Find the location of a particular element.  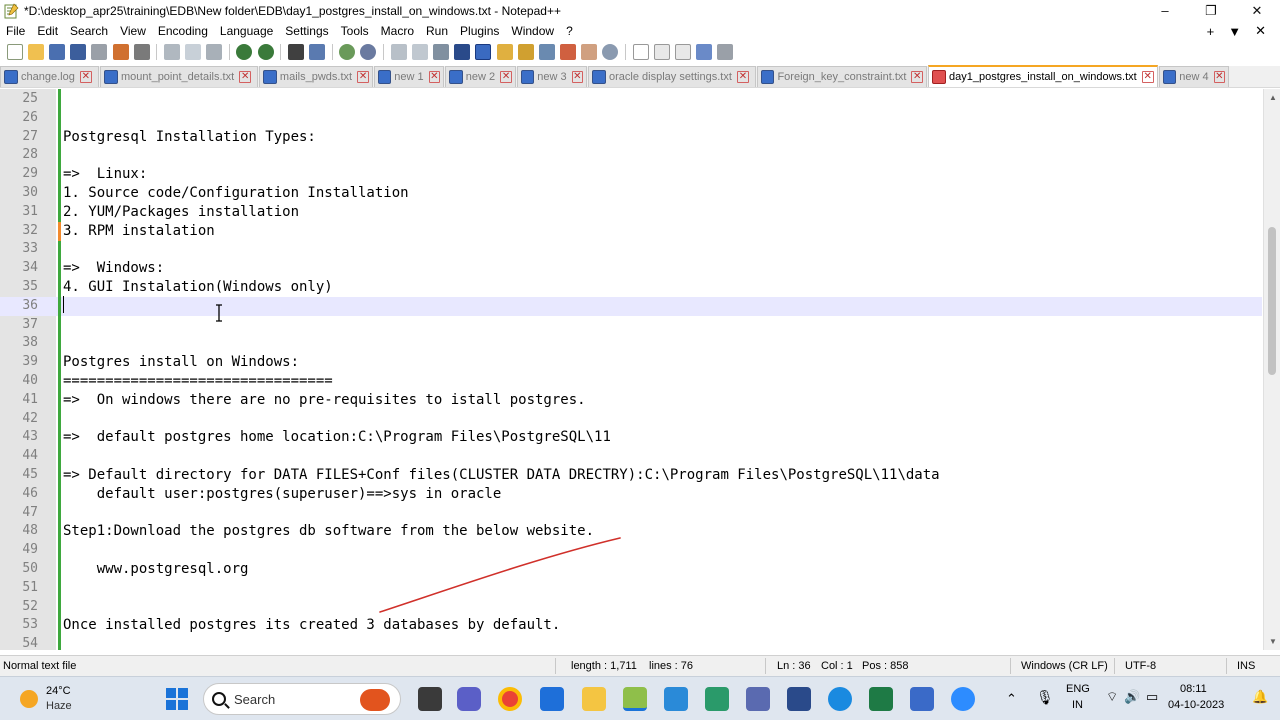

doc-map-icon is located at coordinates (525, 51).